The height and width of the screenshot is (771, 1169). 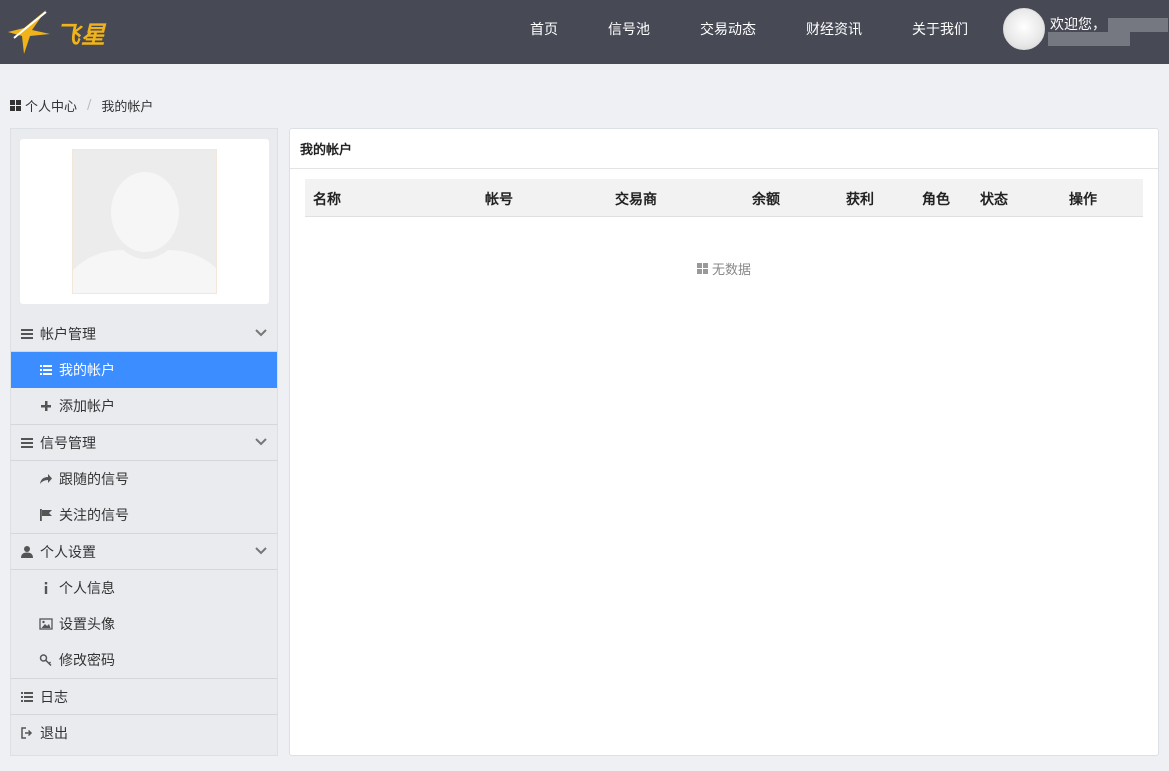 I want to click on sidebar-item-my-account: 我的帐户, so click(x=144, y=370).